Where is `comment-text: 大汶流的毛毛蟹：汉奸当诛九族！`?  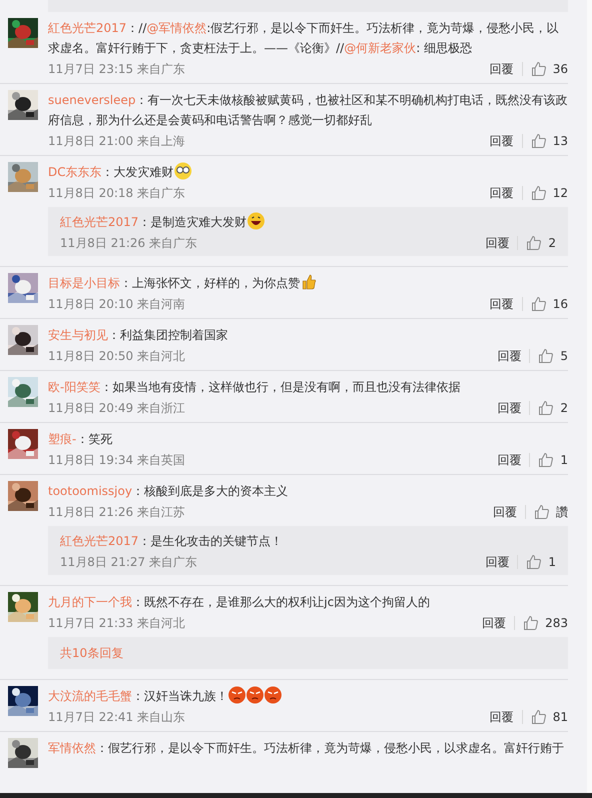 comment-text: 大汶流的毛毛蟹：汉奸当诛九族！ is located at coordinates (308, 696).